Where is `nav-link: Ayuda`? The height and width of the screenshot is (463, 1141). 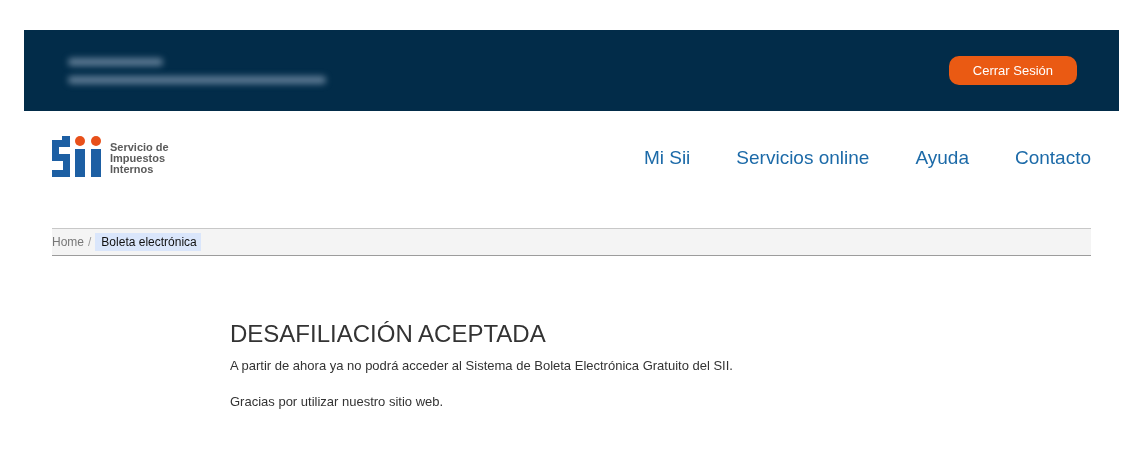 nav-link: Ayuda is located at coordinates (942, 158).